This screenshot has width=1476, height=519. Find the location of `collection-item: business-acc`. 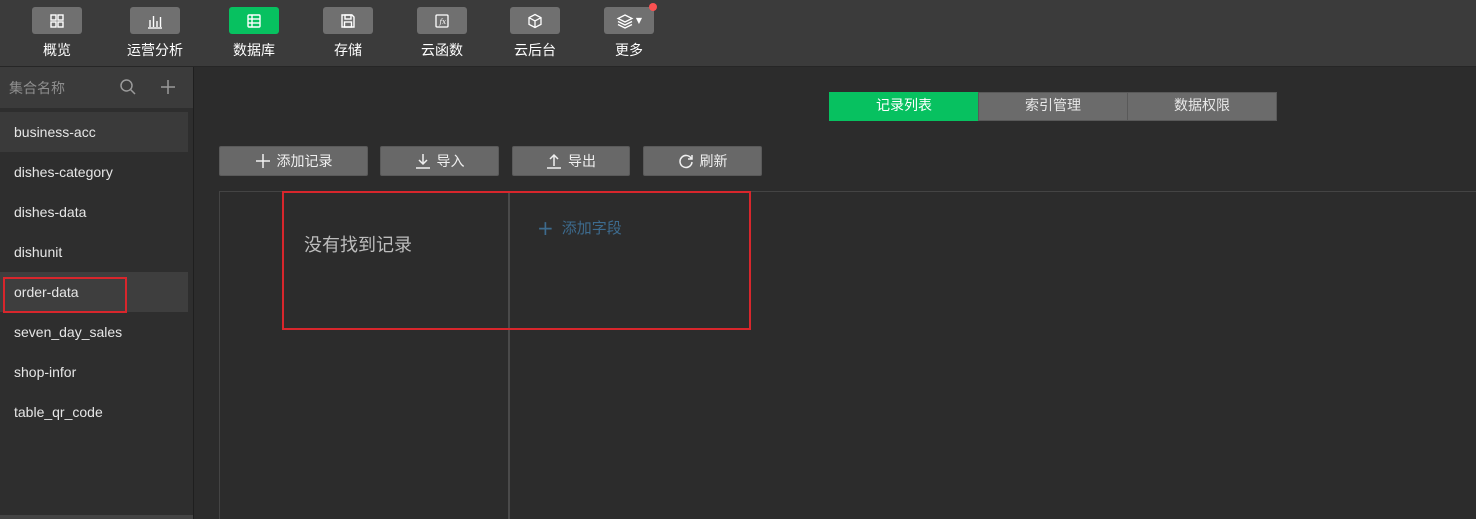

collection-item: business-acc is located at coordinates (94, 132).